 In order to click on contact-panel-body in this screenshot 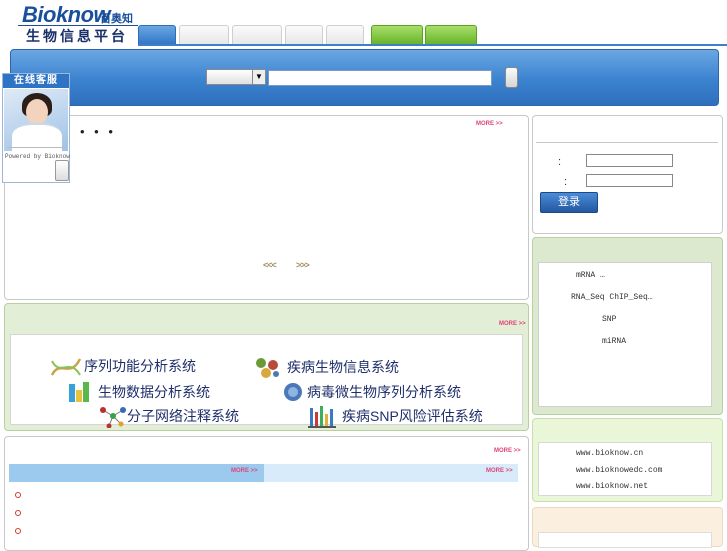, I will do `click(625, 540)`.